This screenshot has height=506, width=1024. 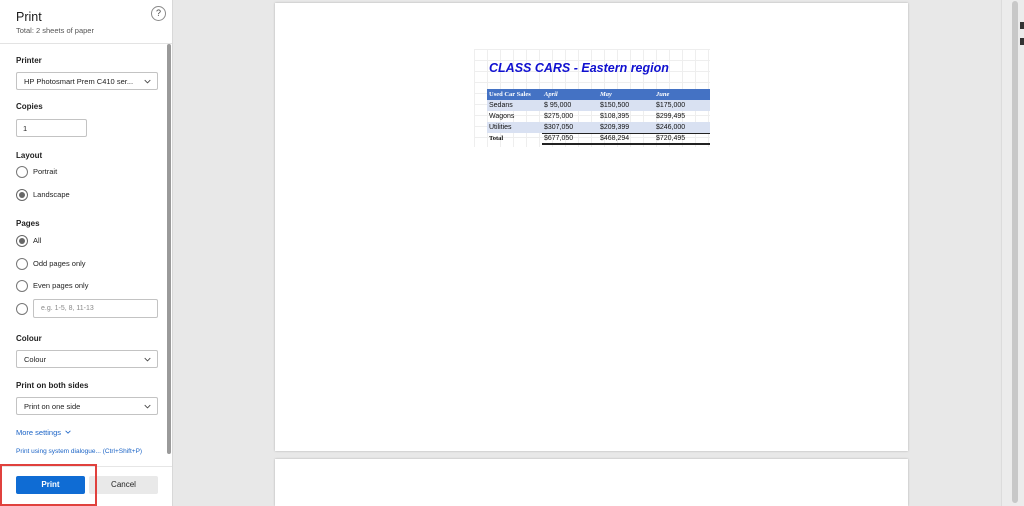 What do you see at coordinates (95, 308) in the screenshot?
I see `page-range-input: e.g. 1-5, 8, 11-13` at bounding box center [95, 308].